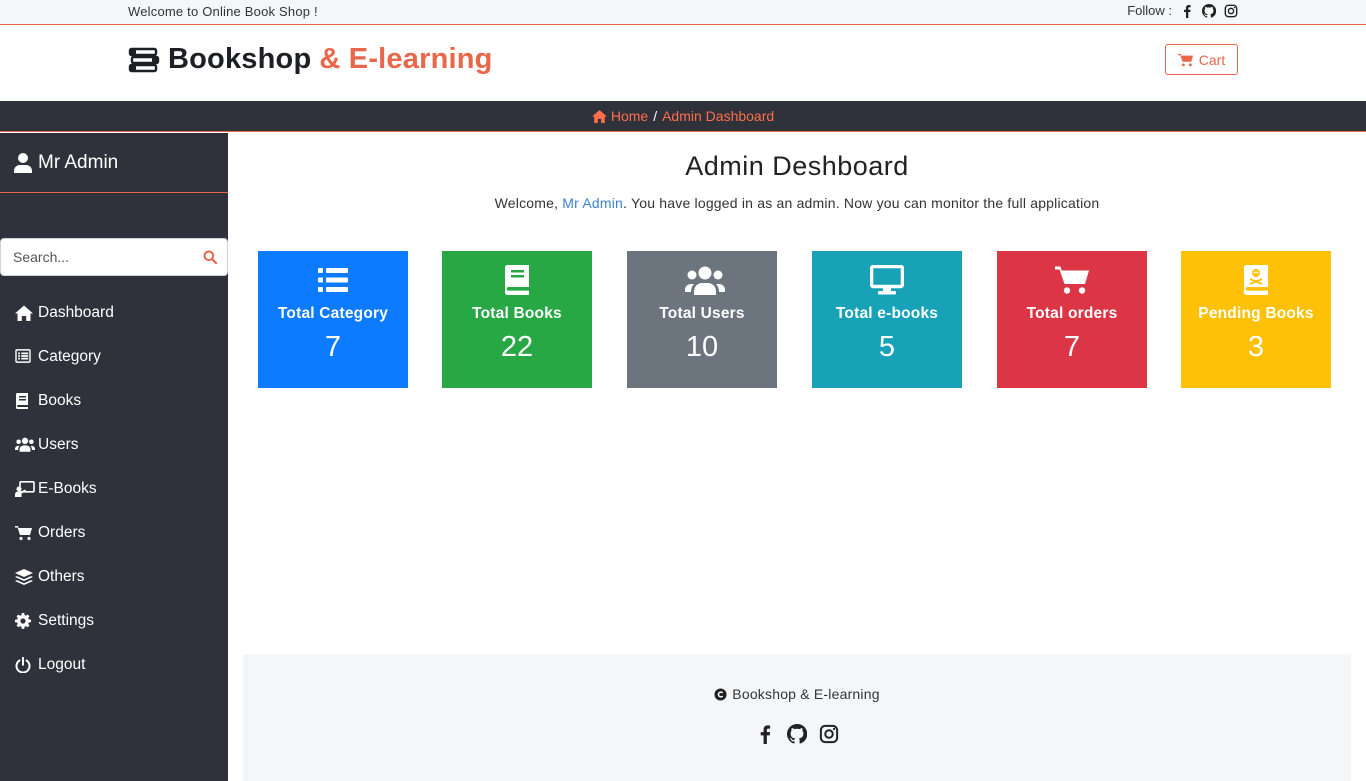  I want to click on copyright-icon, so click(720, 694).